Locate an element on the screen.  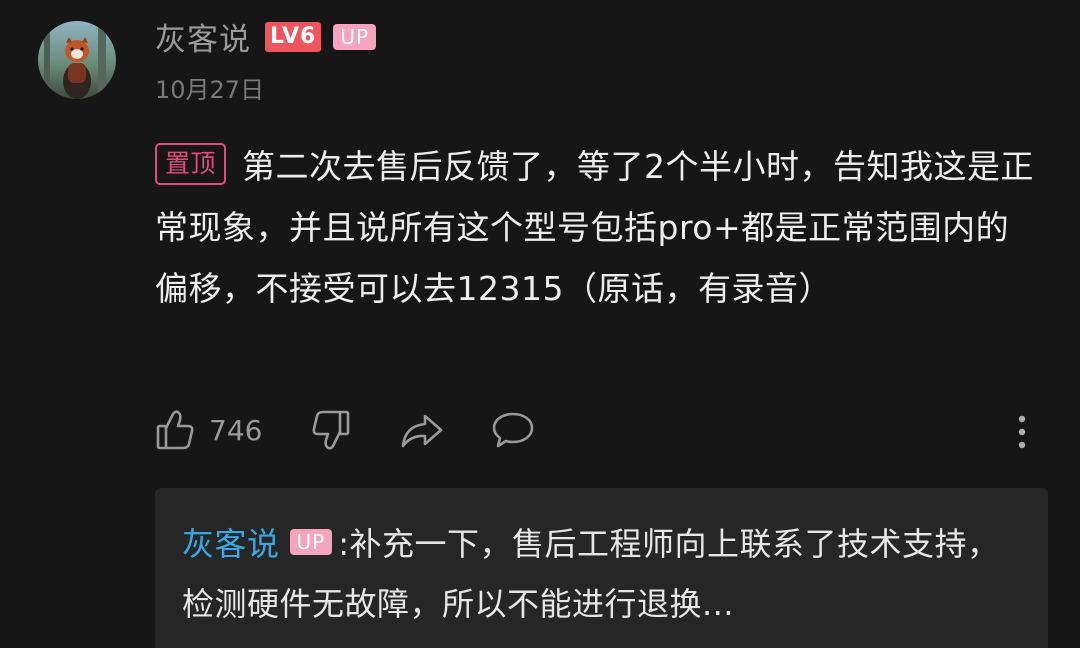
reply-button is located at coordinates (513, 430).